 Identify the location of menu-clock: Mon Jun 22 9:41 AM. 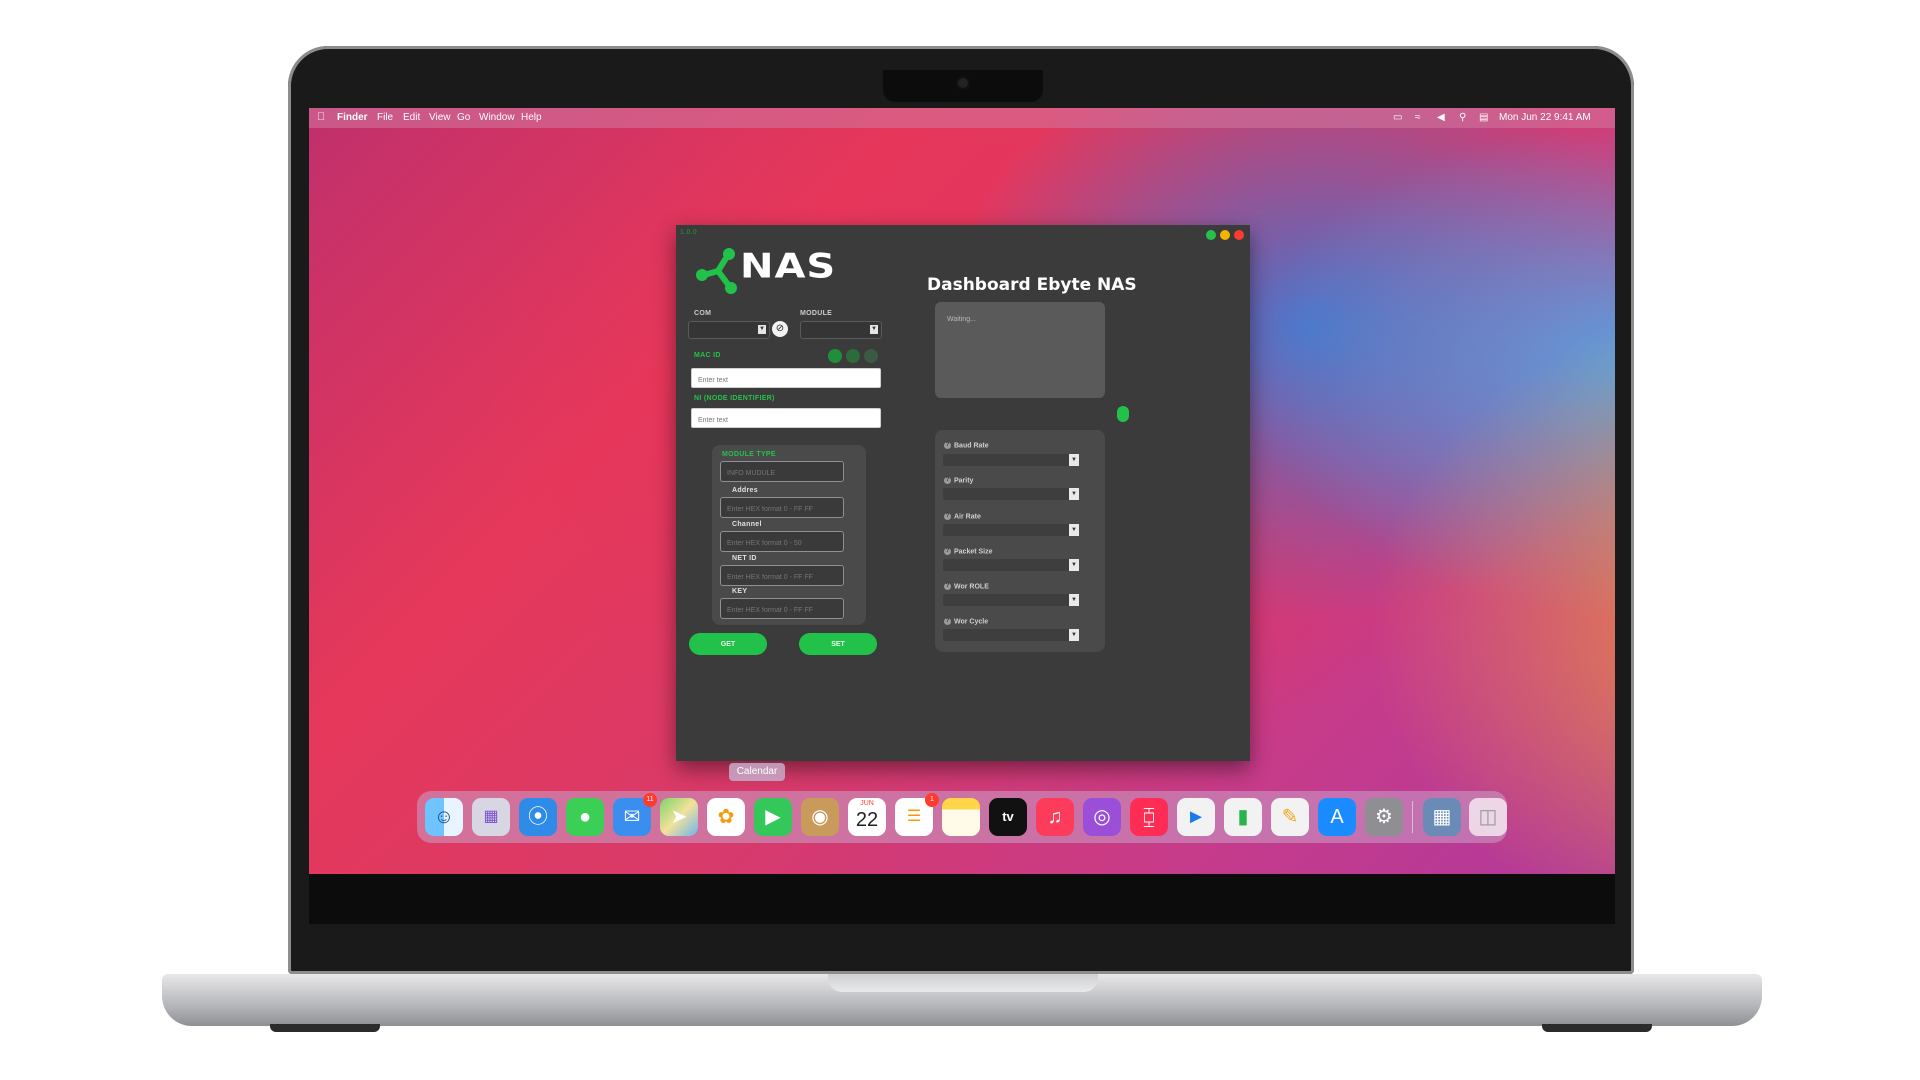
(1545, 117).